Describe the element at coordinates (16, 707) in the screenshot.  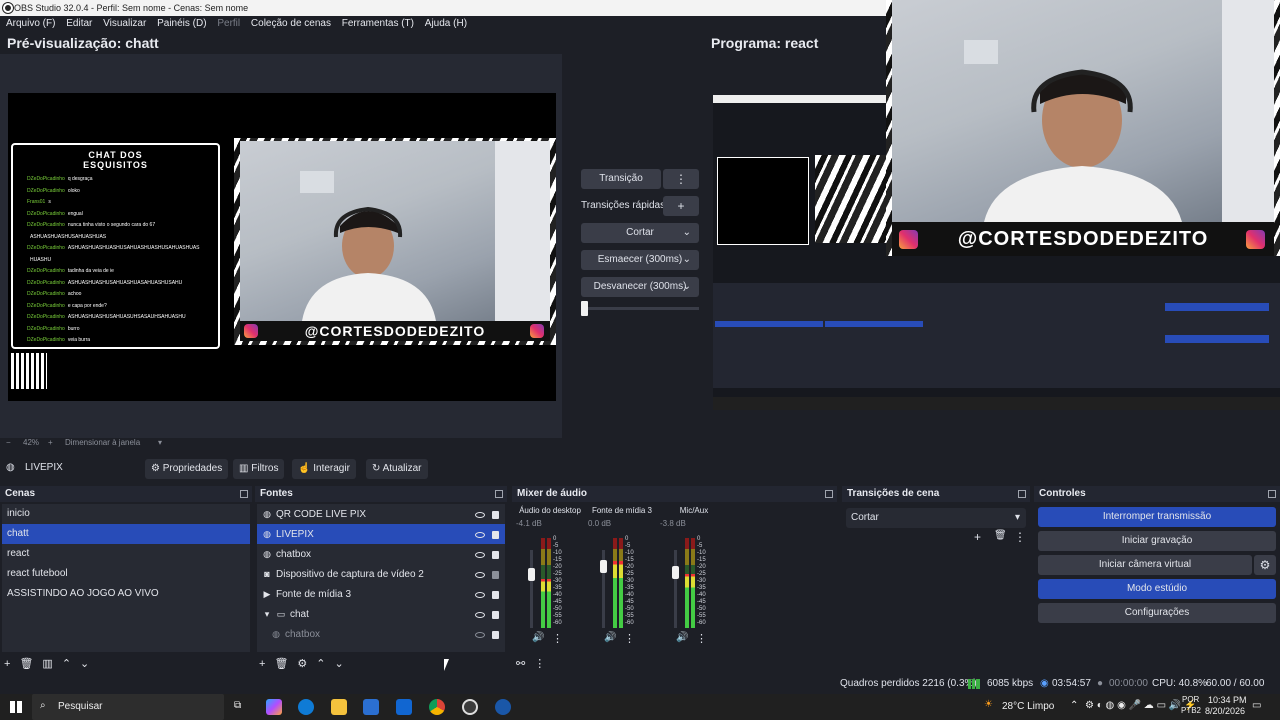
I see `windows-start-icon` at that location.